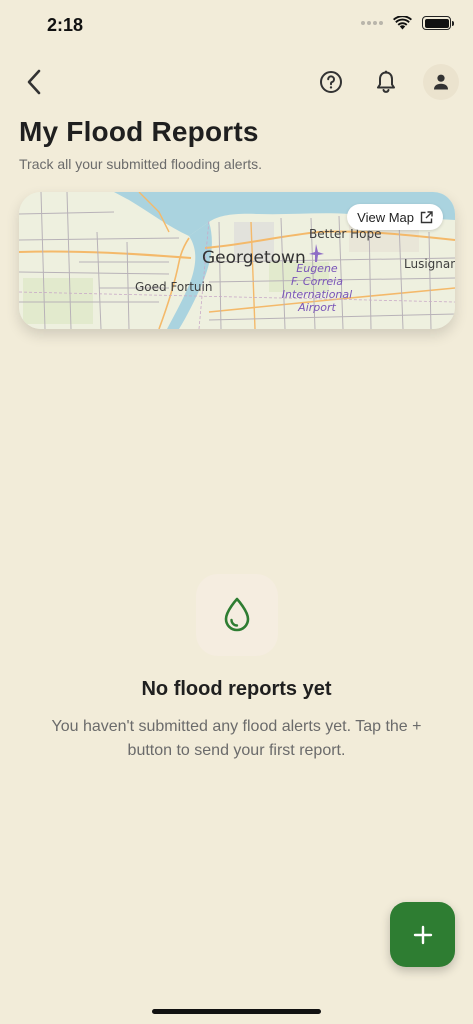  What do you see at coordinates (438, 23) in the screenshot?
I see `battery-icon` at bounding box center [438, 23].